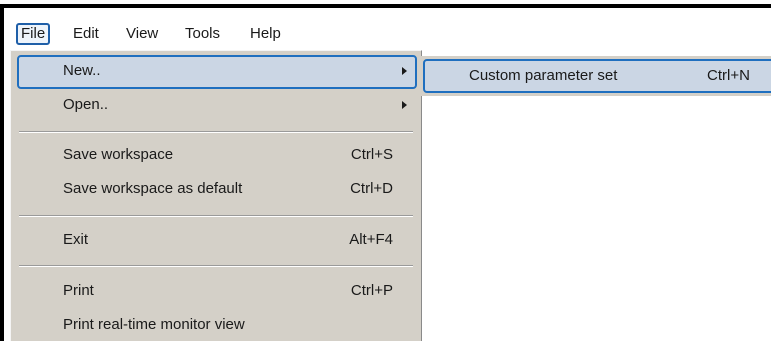  I want to click on shortcut-ctrl-p: Ctrl+P, so click(371, 290).